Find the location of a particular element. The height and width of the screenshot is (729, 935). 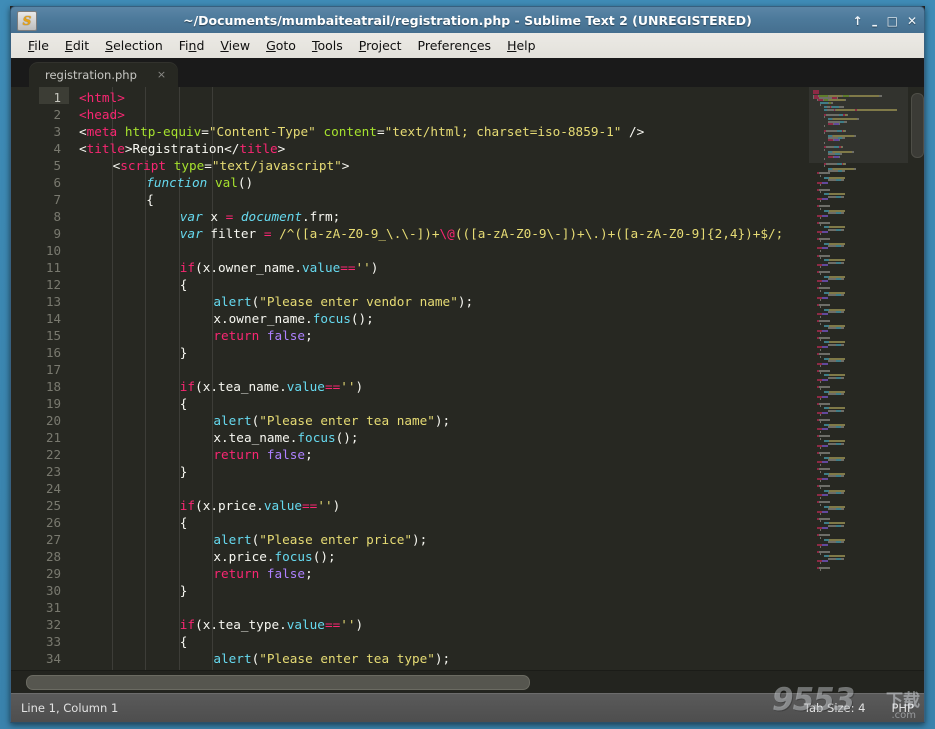

tab-registration-php: registration.php × is located at coordinates (104, 74).